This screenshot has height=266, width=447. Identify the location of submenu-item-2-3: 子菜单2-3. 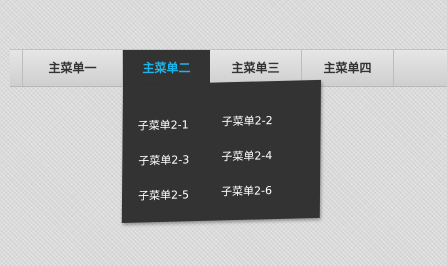
(163, 159).